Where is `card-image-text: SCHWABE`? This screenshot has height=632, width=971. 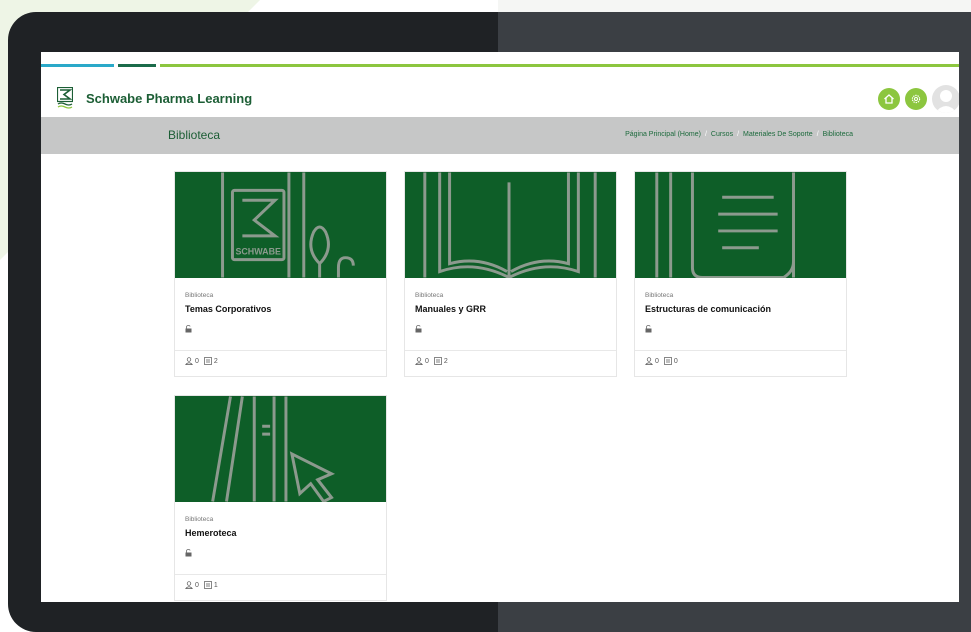 card-image-text: SCHWABE is located at coordinates (258, 252).